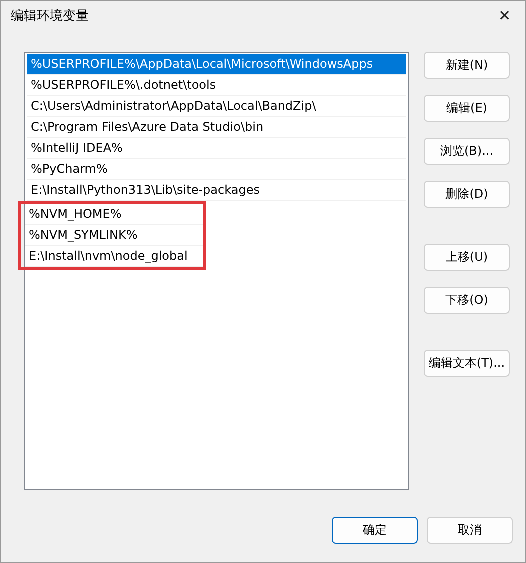 The height and width of the screenshot is (563, 526). I want to click on side-button: 下移(O), so click(467, 300).